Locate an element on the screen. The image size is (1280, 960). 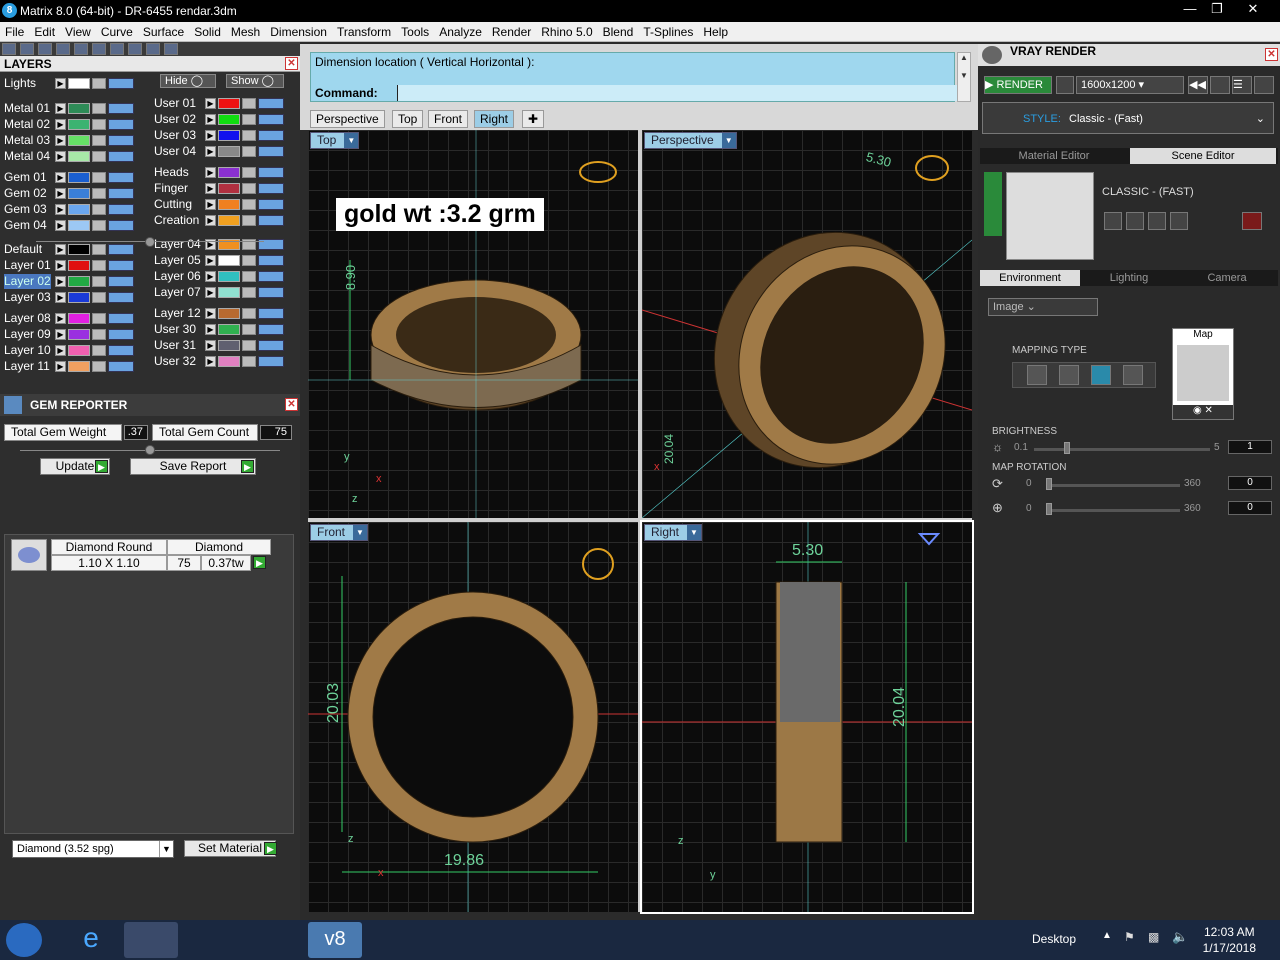
layer-row-layer-08: Layer 08 ▶ is located at coordinates (70, 318).